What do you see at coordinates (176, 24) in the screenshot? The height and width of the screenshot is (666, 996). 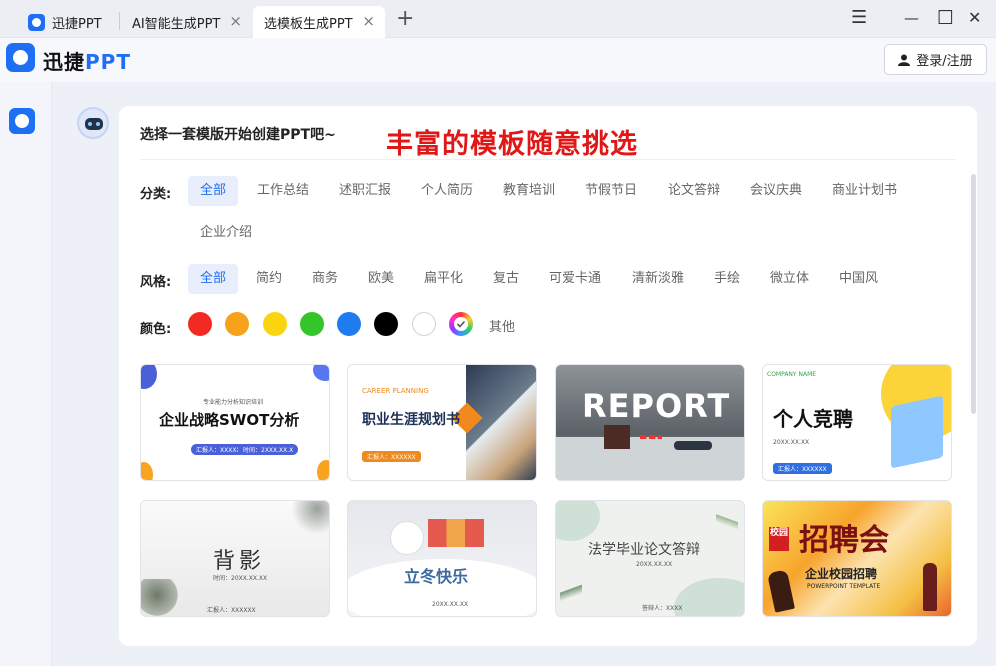 I see `tab-label: AI智能生成PPT` at bounding box center [176, 24].